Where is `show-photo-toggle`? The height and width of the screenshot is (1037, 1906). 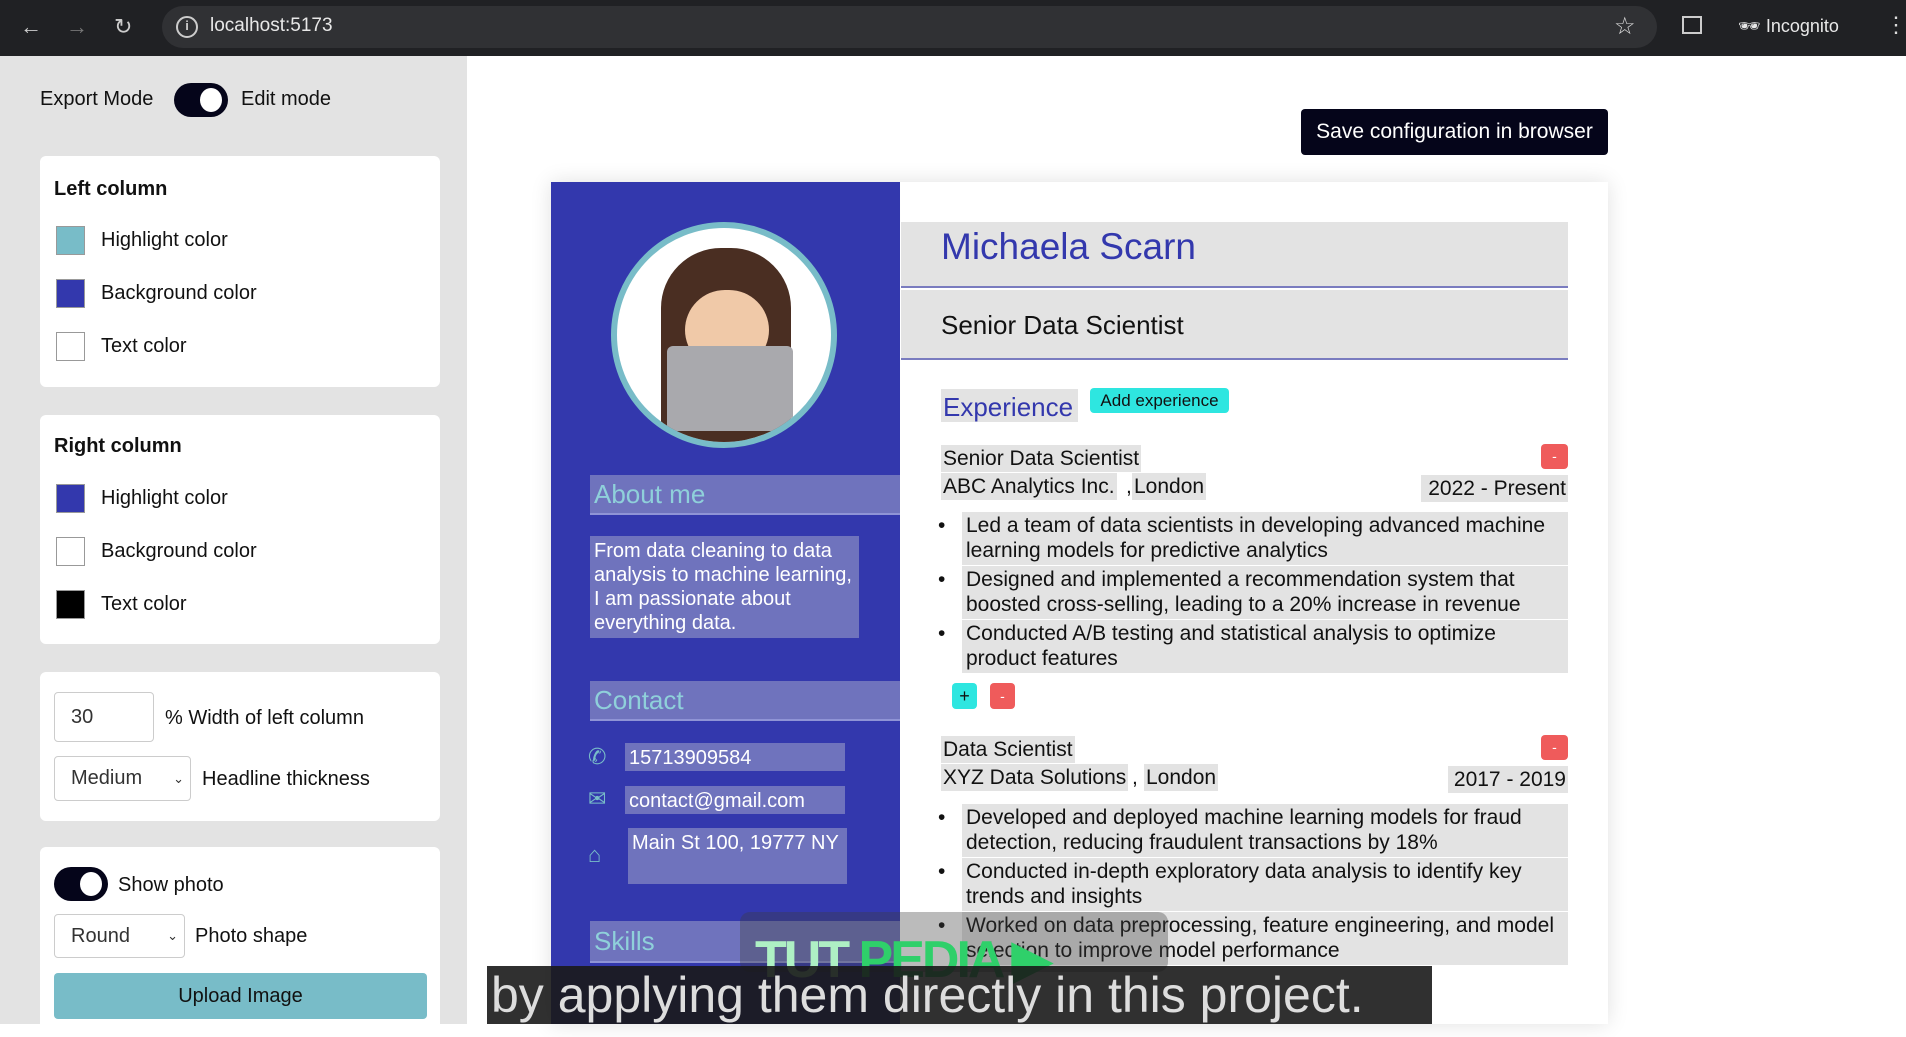 show-photo-toggle is located at coordinates (81, 884).